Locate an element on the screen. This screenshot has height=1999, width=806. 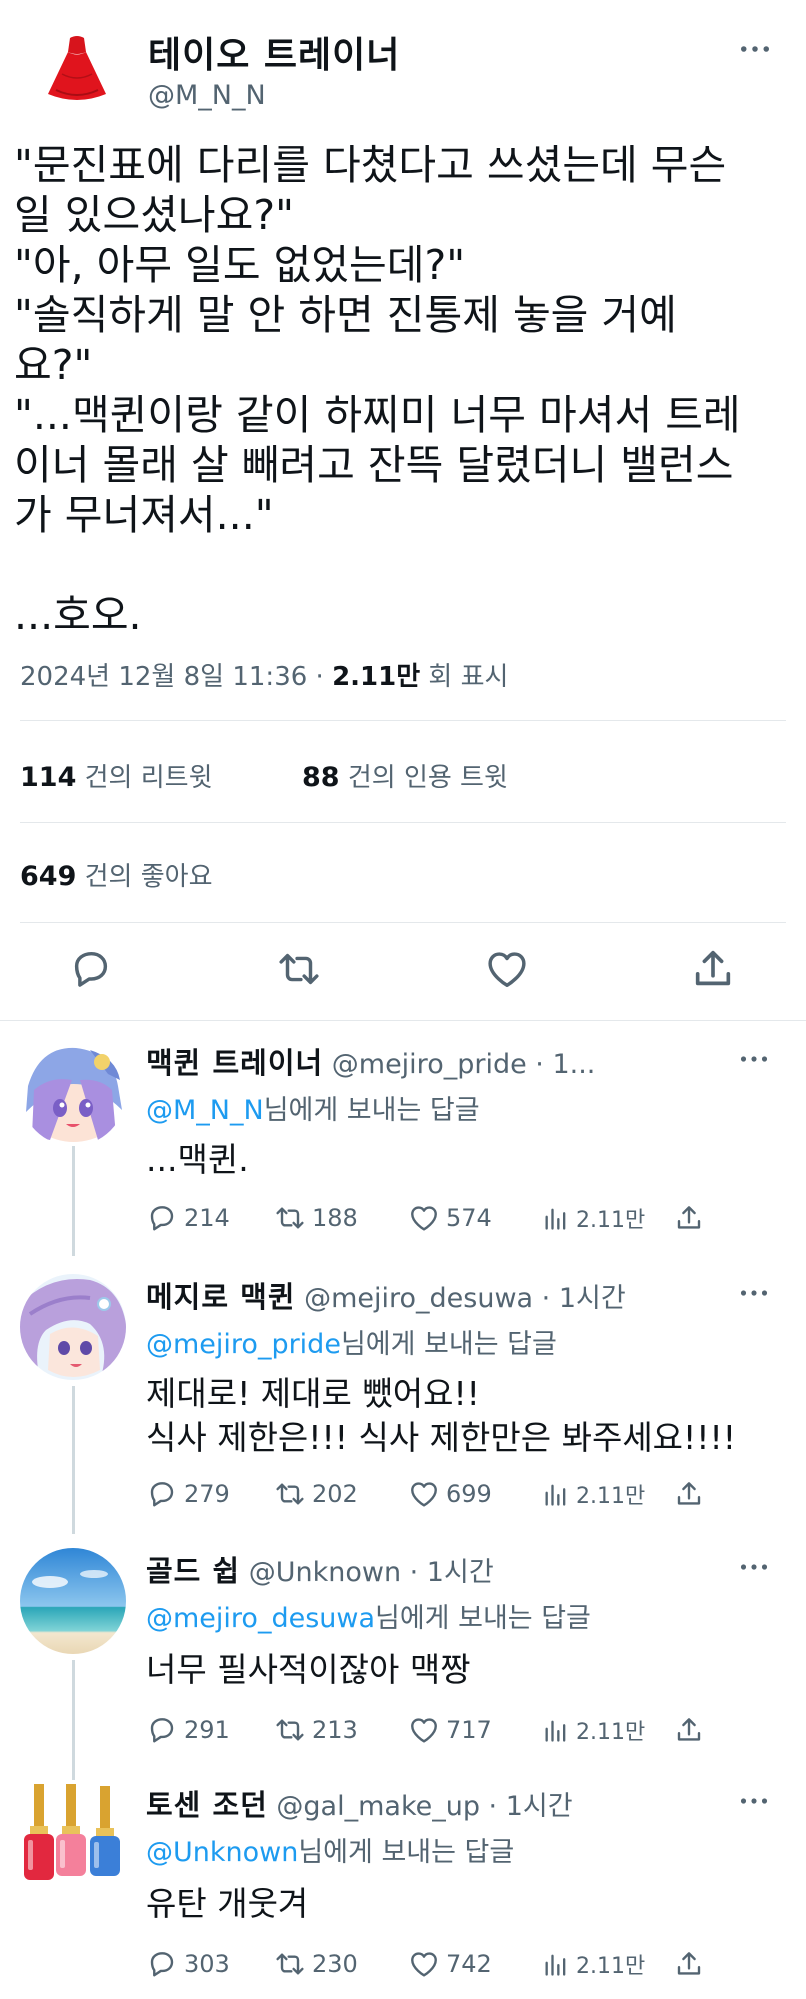
reply-button: 214 is located at coordinates (188, 1218).